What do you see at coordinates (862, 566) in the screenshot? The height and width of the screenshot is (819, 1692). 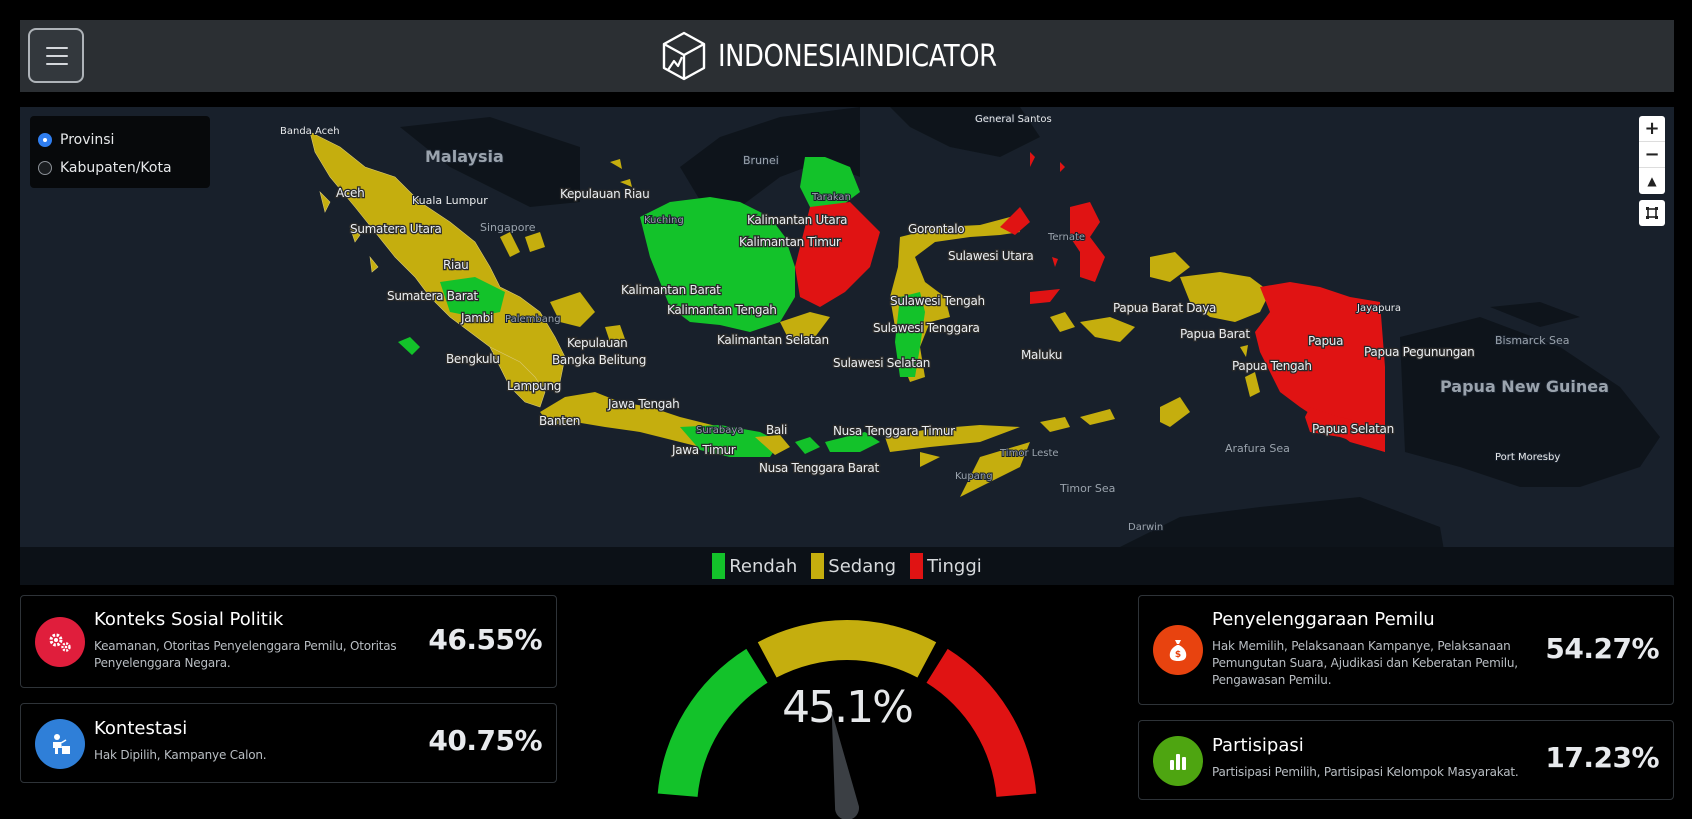 I see `legend-label-sedang: Sedang` at bounding box center [862, 566].